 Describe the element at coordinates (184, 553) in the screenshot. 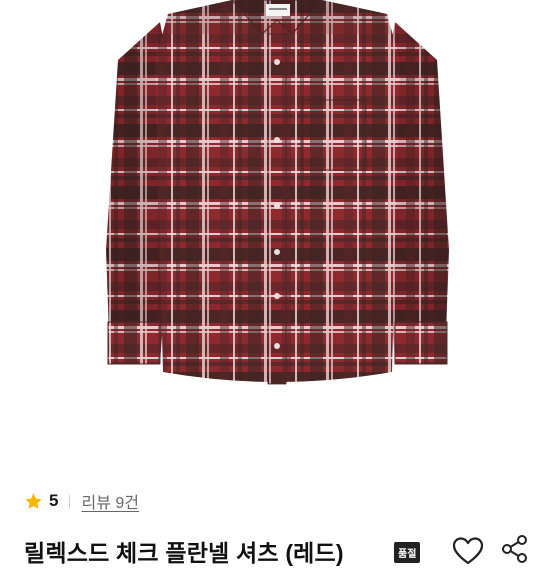

I see `product-title: 릴렉스드 체크 플란넬 셔츠 (레드)` at that location.